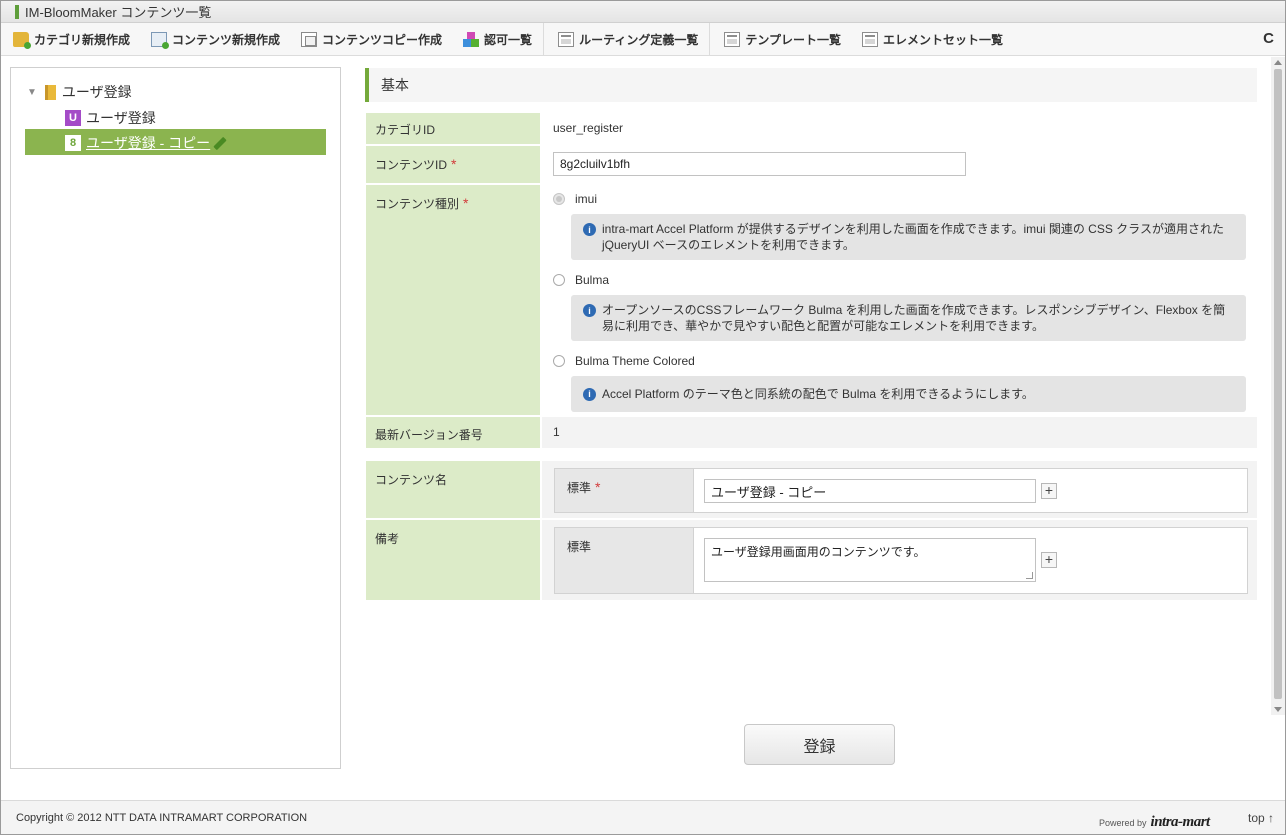 This screenshot has height=835, width=1286. I want to click on radio-bulma, so click(559, 280).